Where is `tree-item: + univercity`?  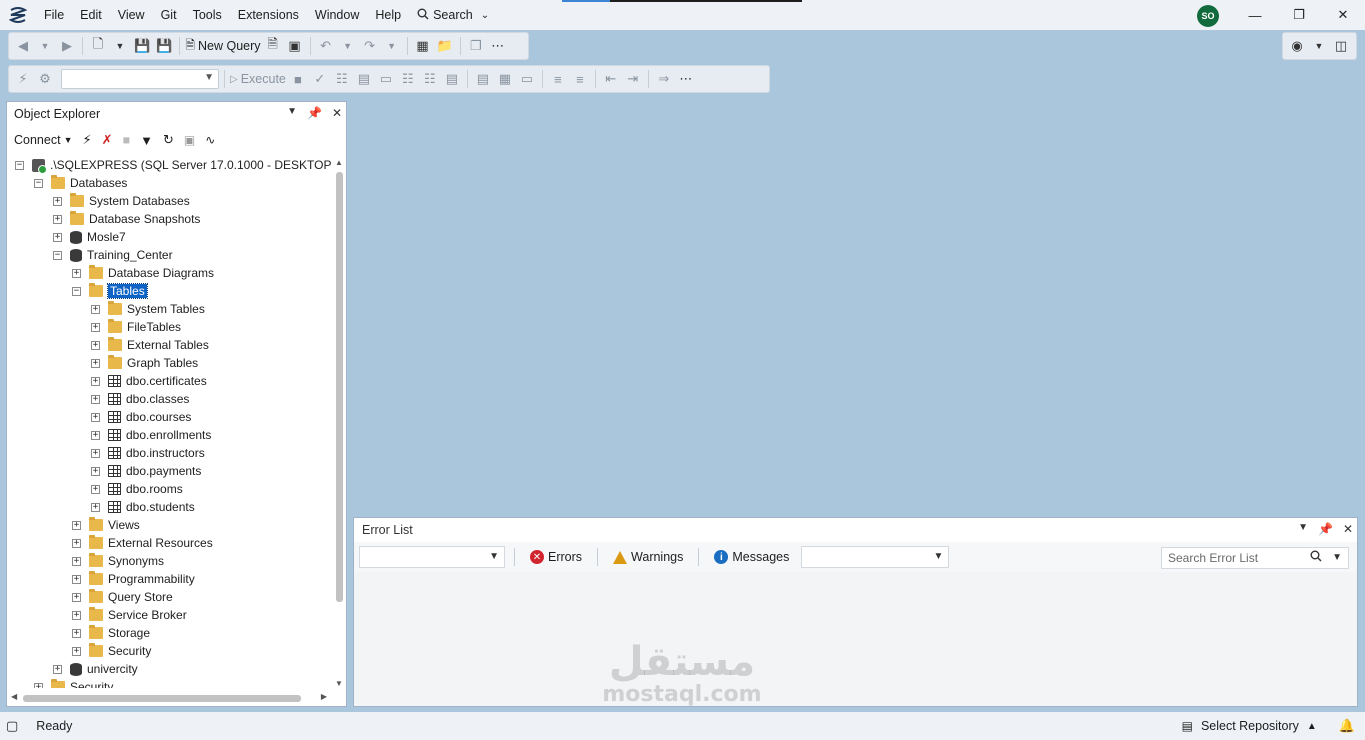
tree-item: + univercity is located at coordinates (95, 669).